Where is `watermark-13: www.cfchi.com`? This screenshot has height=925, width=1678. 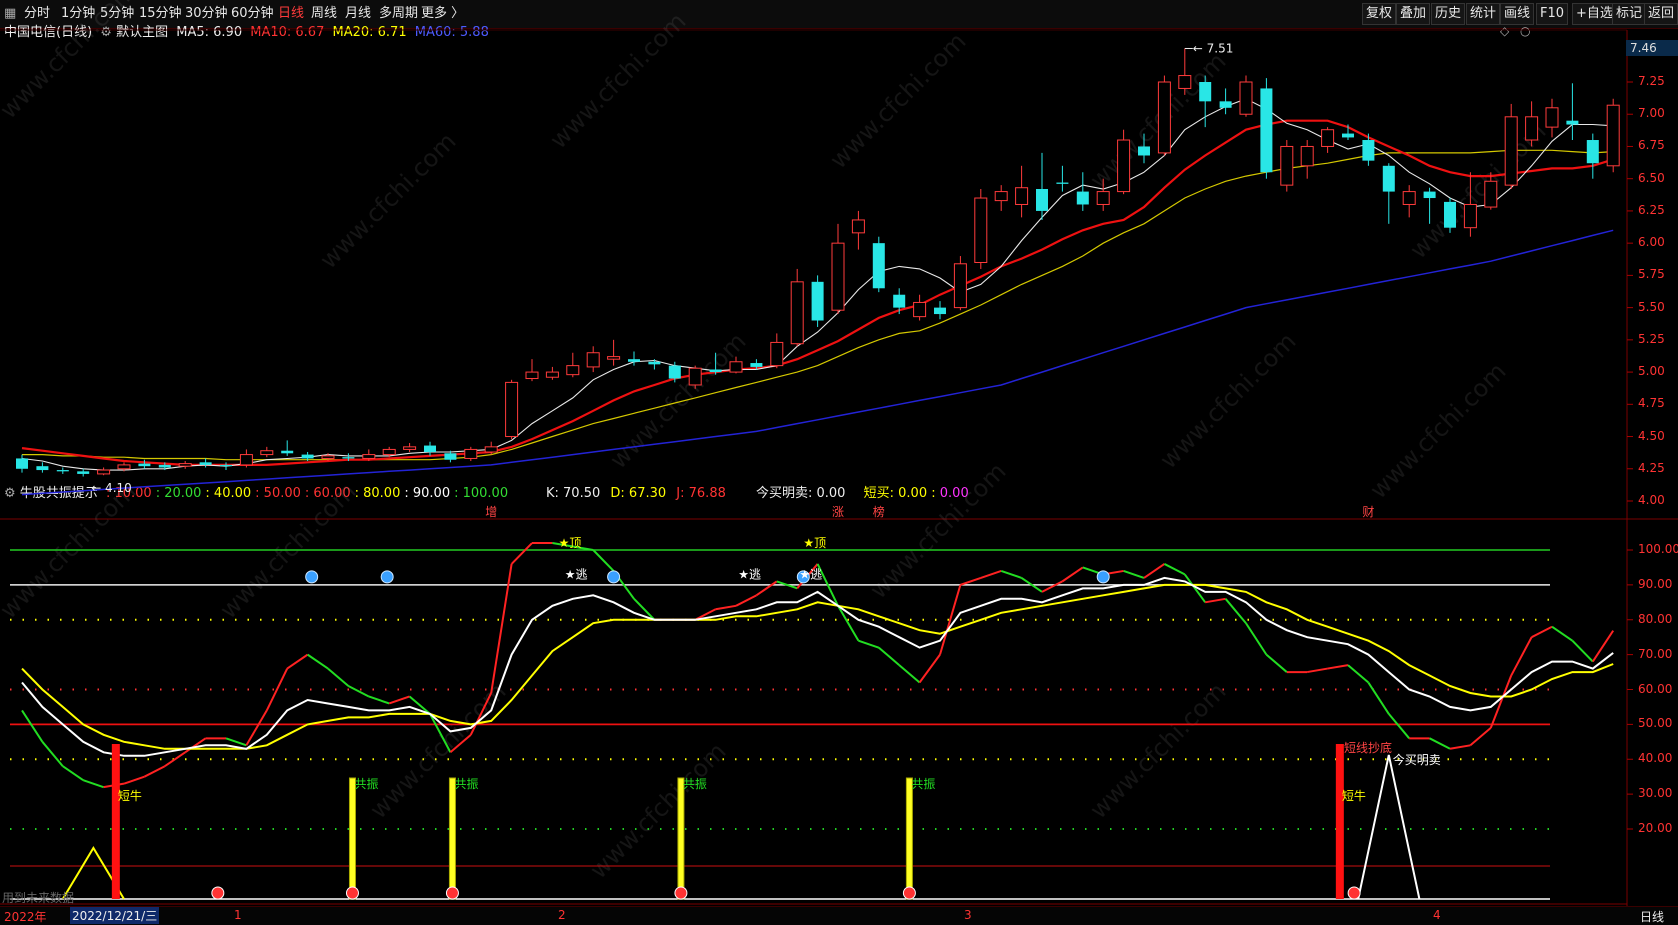 watermark-13: www.cfchi.com is located at coordinates (1157, 750).